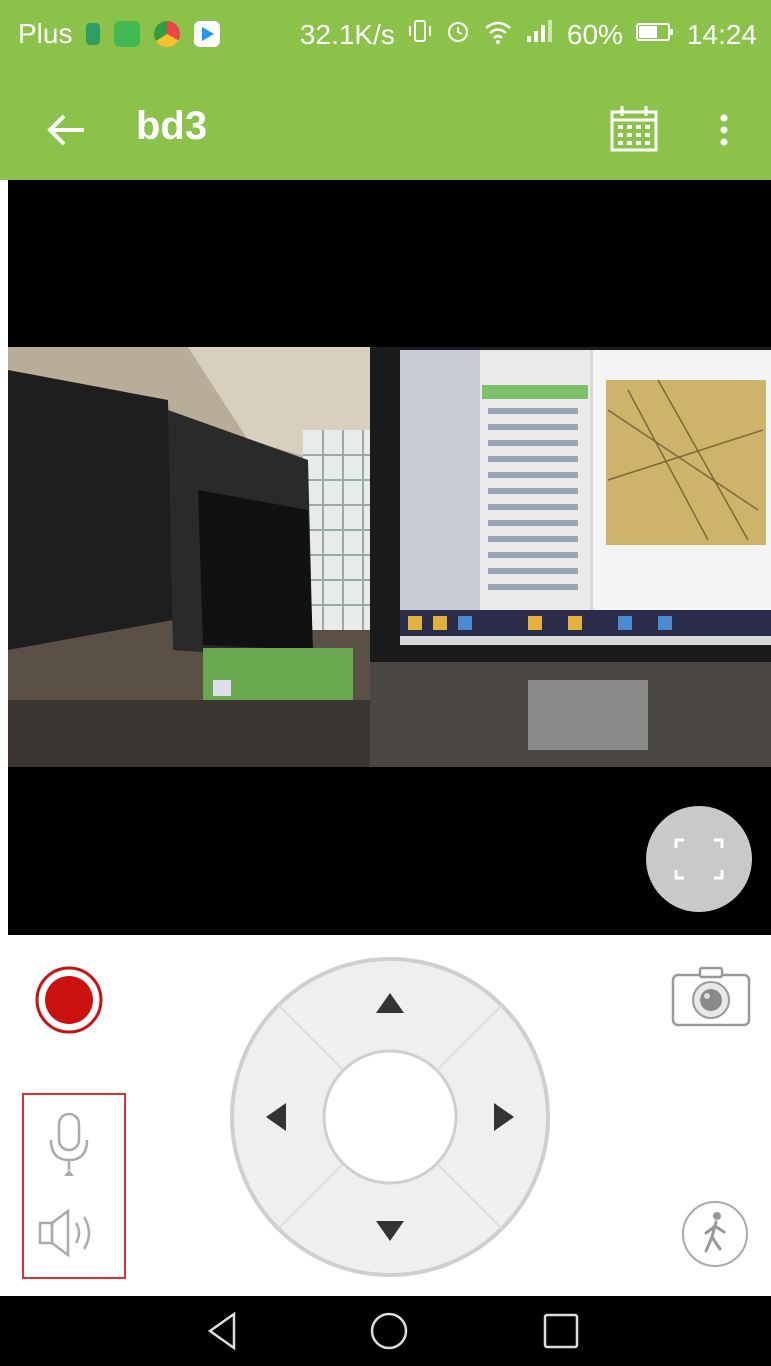 The width and height of the screenshot is (771, 1366). I want to click on speaker-button, so click(69, 1233).